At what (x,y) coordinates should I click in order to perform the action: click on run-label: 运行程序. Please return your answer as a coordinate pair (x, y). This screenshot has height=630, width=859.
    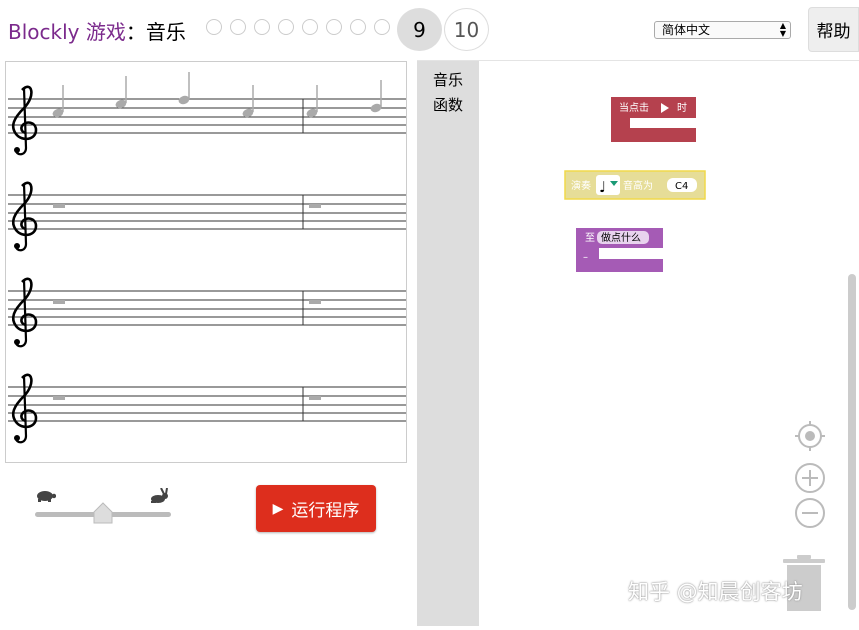
    Looking at the image, I should click on (325, 511).